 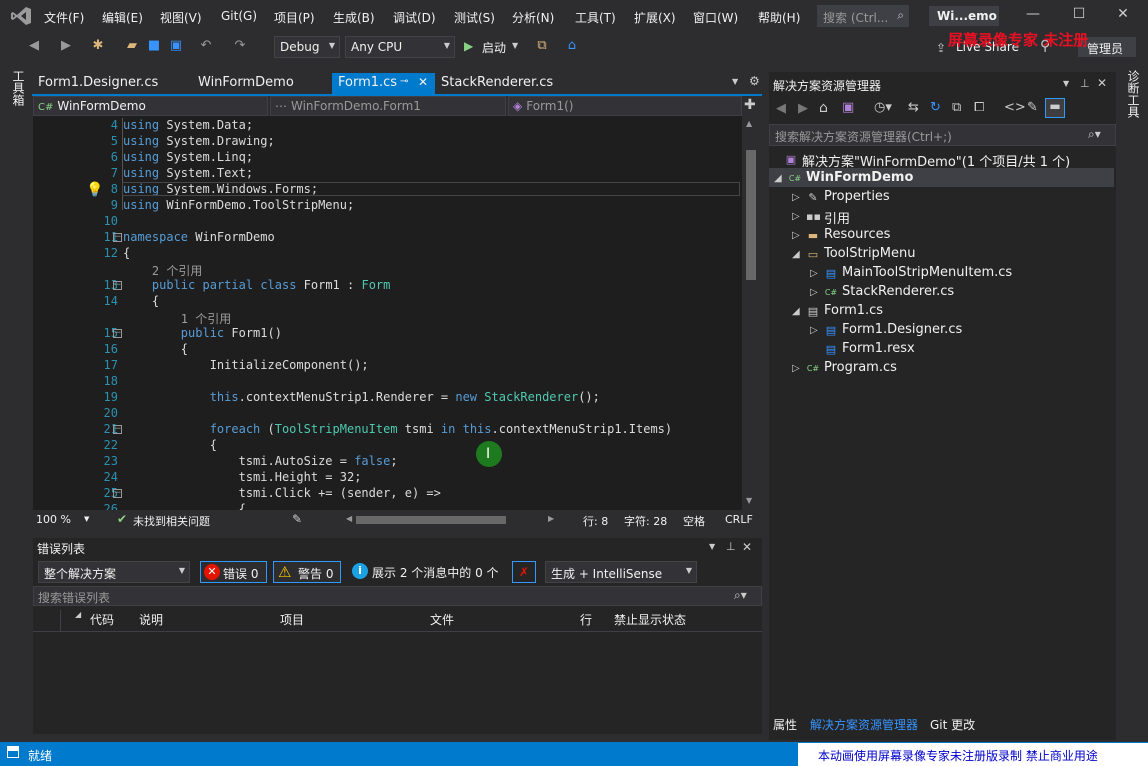 I want to click on menu-item-12: 帮助(H), so click(x=779, y=17).